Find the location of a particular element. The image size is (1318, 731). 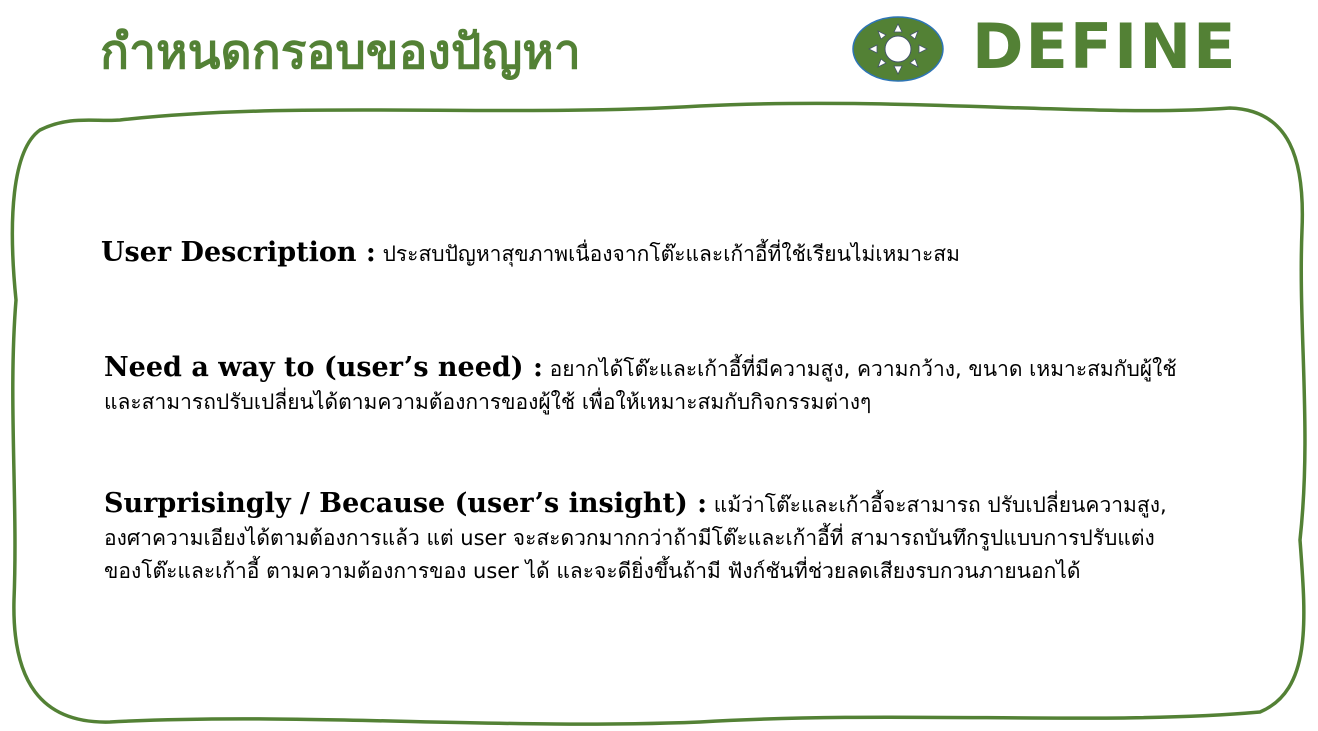

user-need-label: Need a way to (user’s need) : is located at coordinates (323, 367).